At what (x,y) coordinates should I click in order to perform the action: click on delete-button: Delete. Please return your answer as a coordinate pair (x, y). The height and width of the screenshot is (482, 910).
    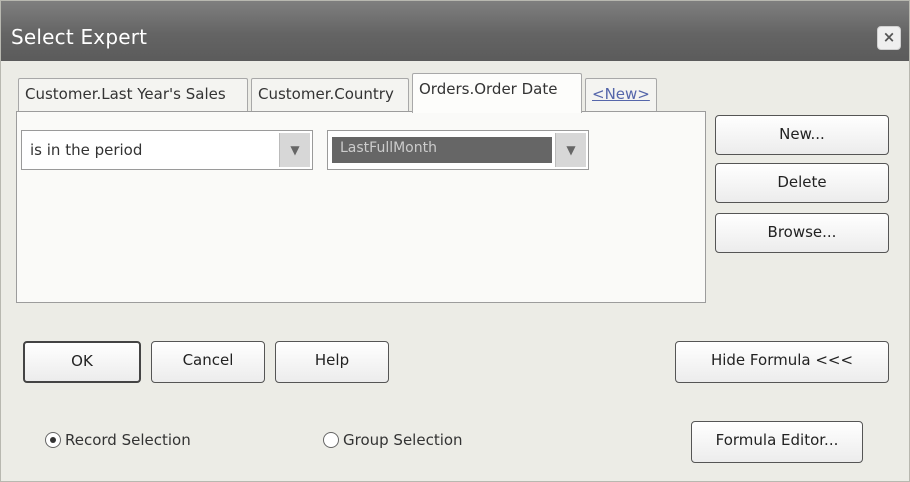
    Looking at the image, I should click on (802, 183).